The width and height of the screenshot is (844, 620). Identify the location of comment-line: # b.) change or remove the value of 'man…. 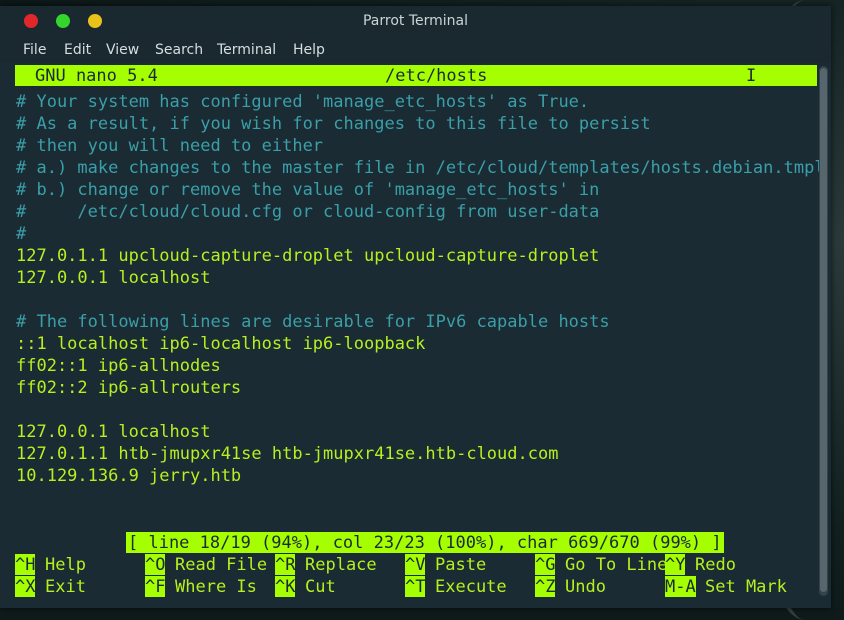
(308, 190).